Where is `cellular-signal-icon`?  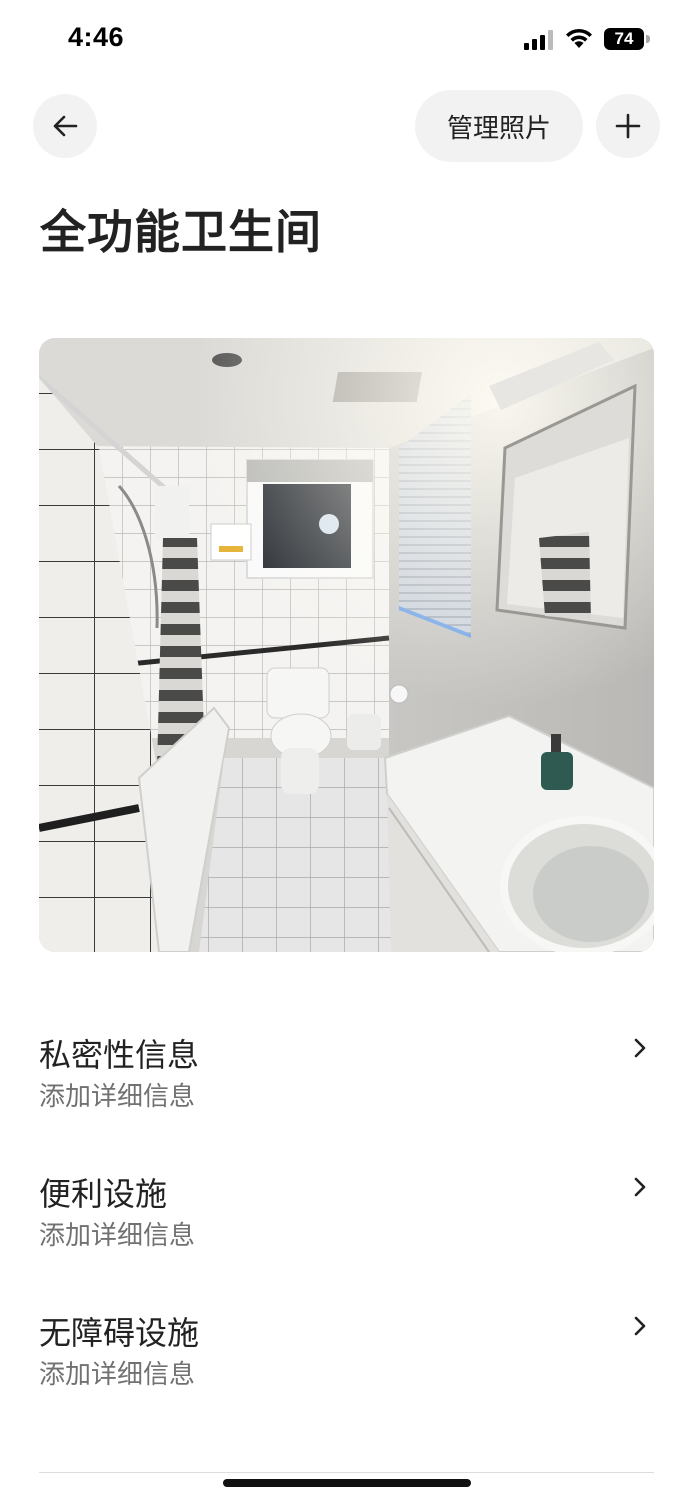
cellular-signal-icon is located at coordinates (538, 40).